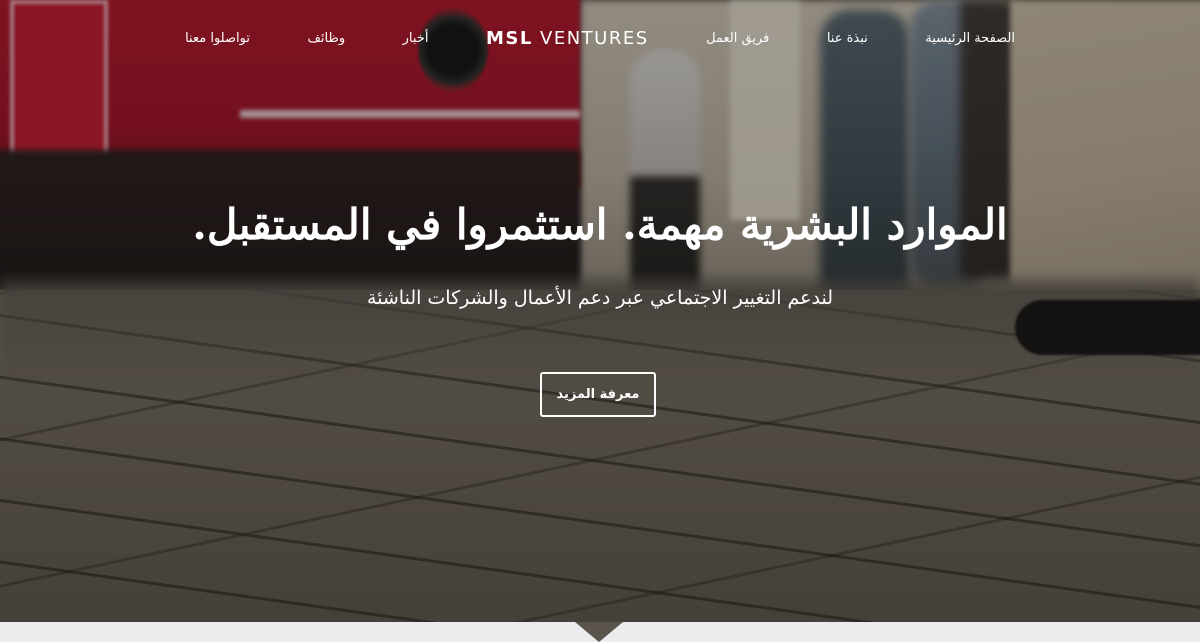 This screenshot has width=1200, height=642. I want to click on nav-item-jobs: وظائف, so click(326, 38).